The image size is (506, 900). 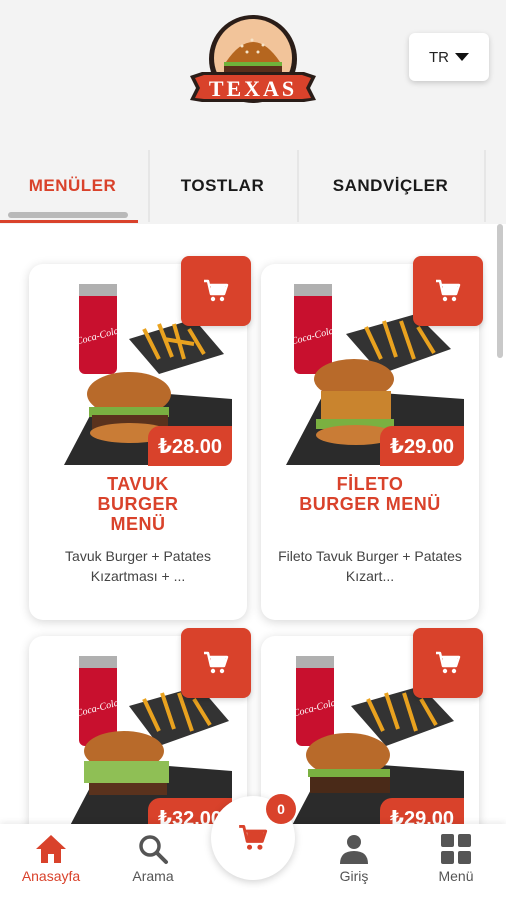 I want to click on tab-label: TOSTLAR, so click(x=222, y=185).